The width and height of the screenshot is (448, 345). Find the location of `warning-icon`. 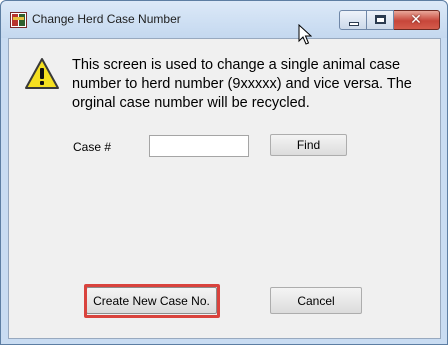

warning-icon is located at coordinates (42, 73).